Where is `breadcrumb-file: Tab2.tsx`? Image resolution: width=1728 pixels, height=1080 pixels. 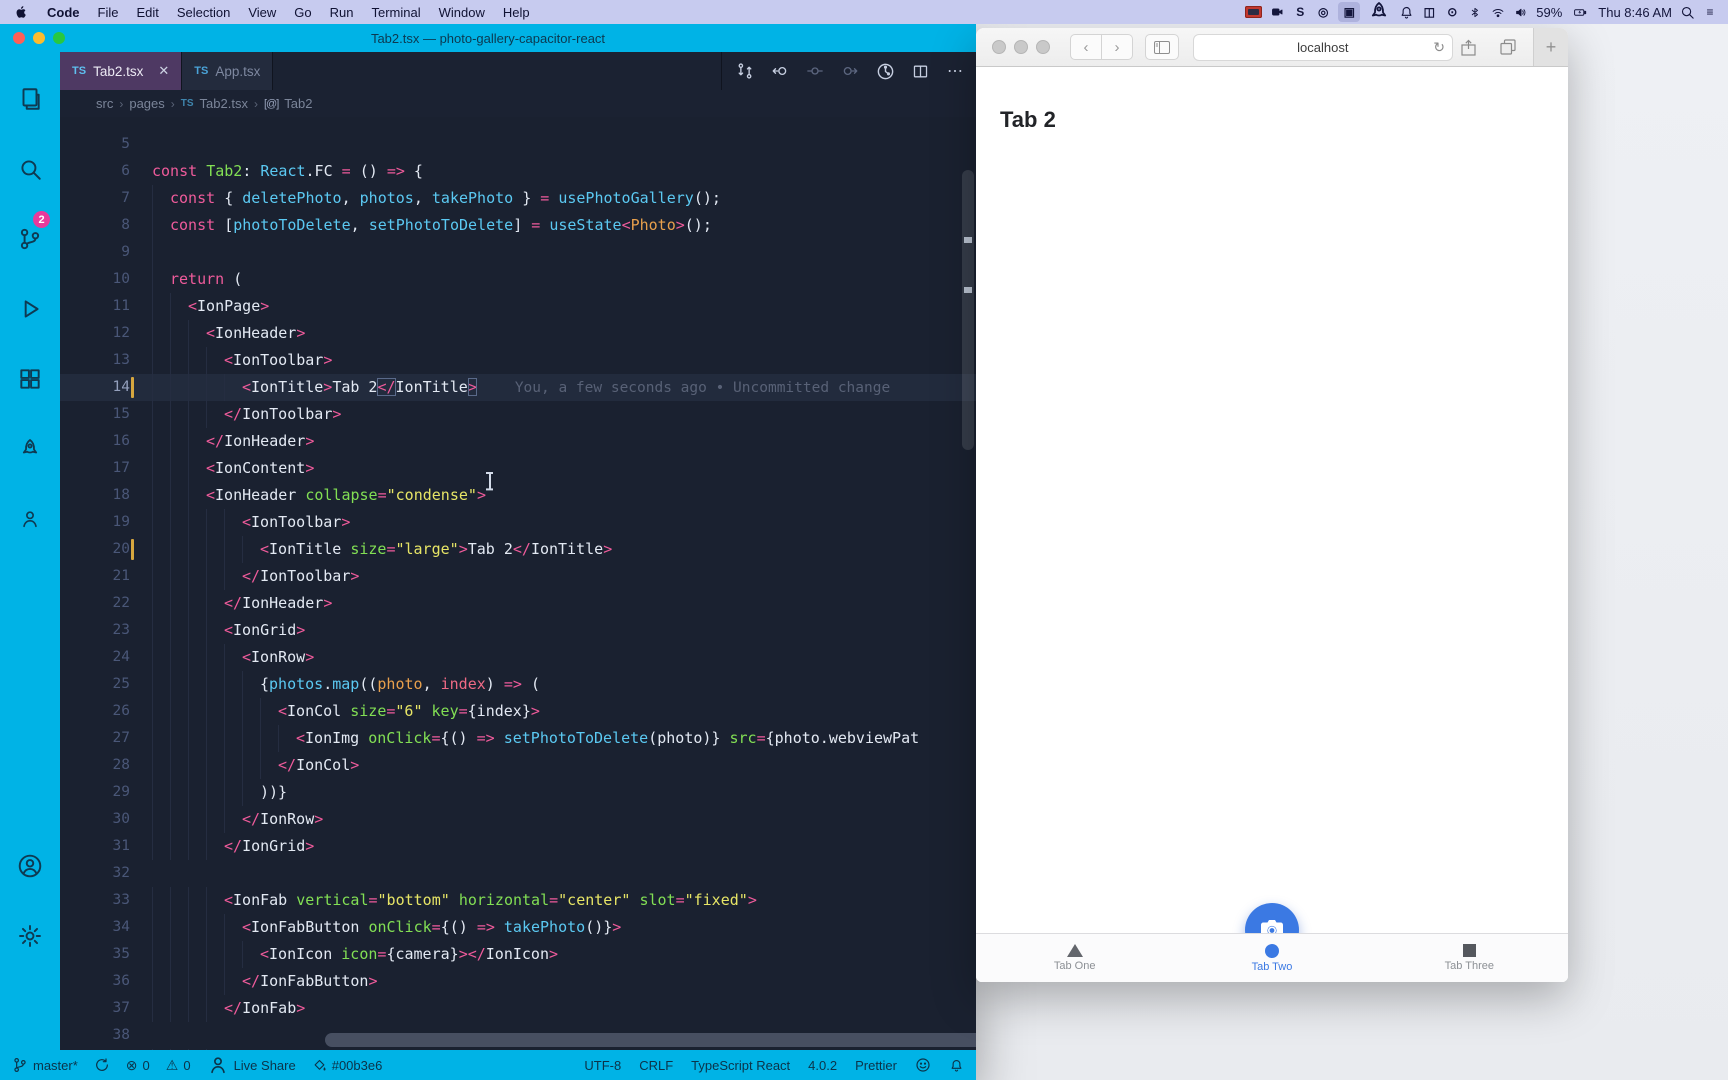
breadcrumb-file: Tab2.tsx is located at coordinates (224, 103).